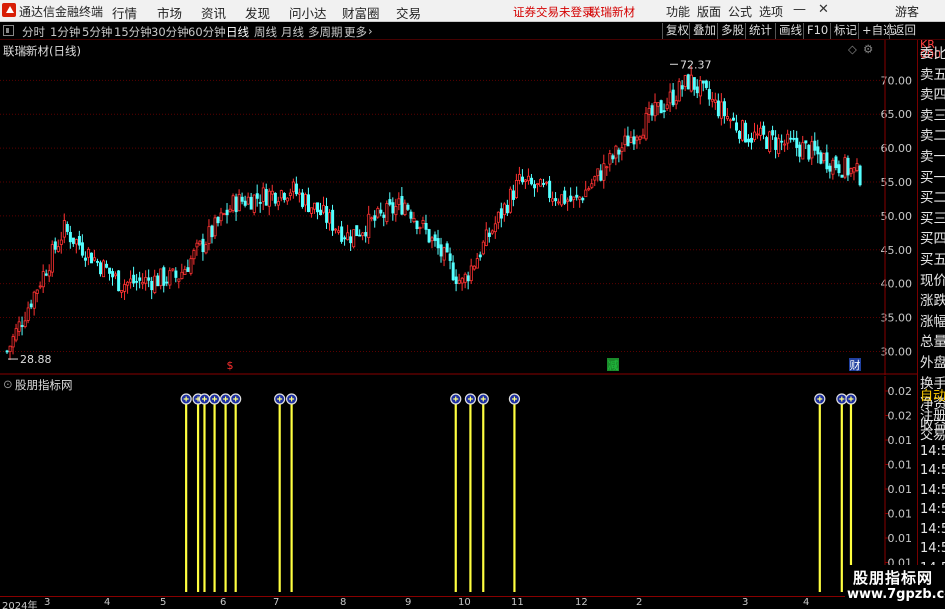 The height and width of the screenshot is (609, 945). What do you see at coordinates (932, 414) in the screenshot?
I see `side-bottom-item-1: 注册` at bounding box center [932, 414].